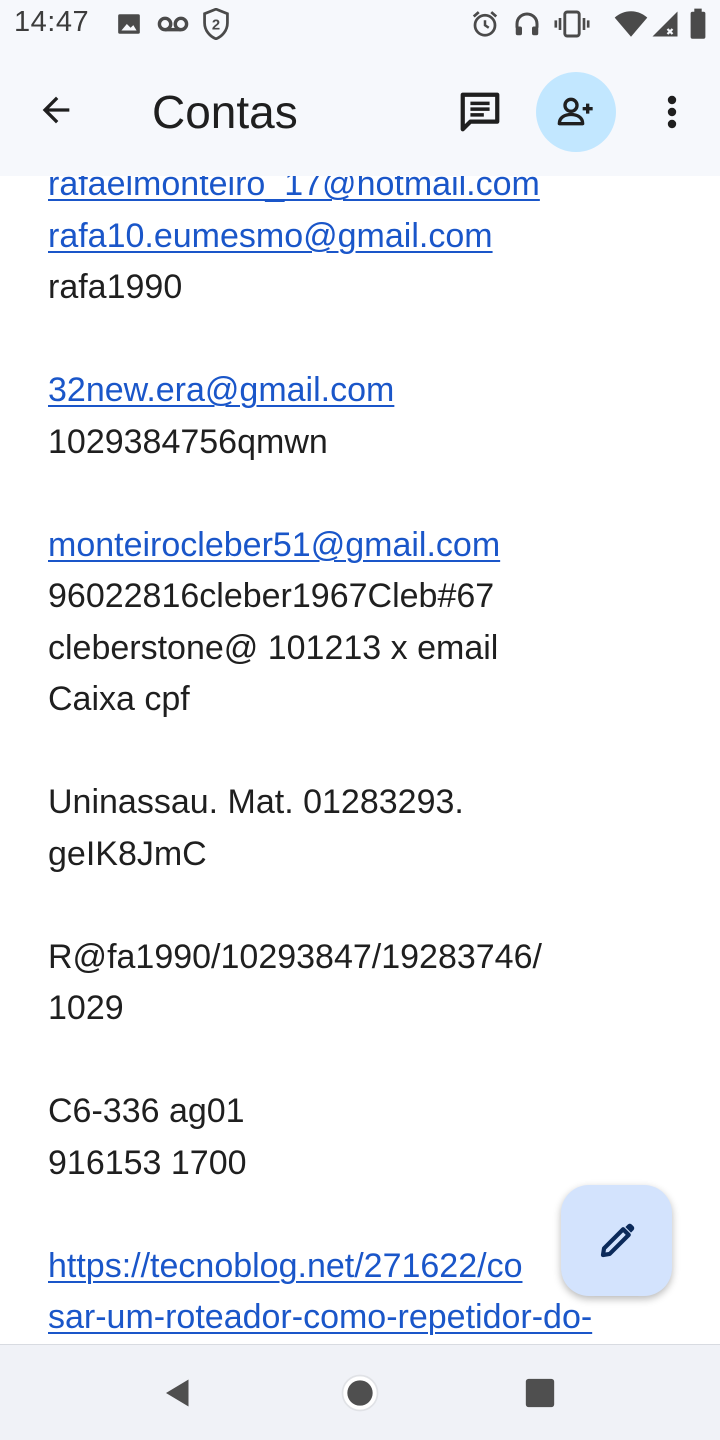  Describe the element at coordinates (86, 1008) in the screenshot. I see `note-line: 1029` at that location.